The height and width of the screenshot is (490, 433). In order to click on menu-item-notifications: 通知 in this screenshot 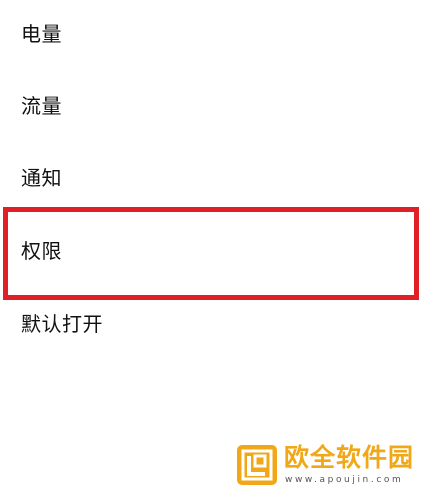, I will do `click(216, 180)`.